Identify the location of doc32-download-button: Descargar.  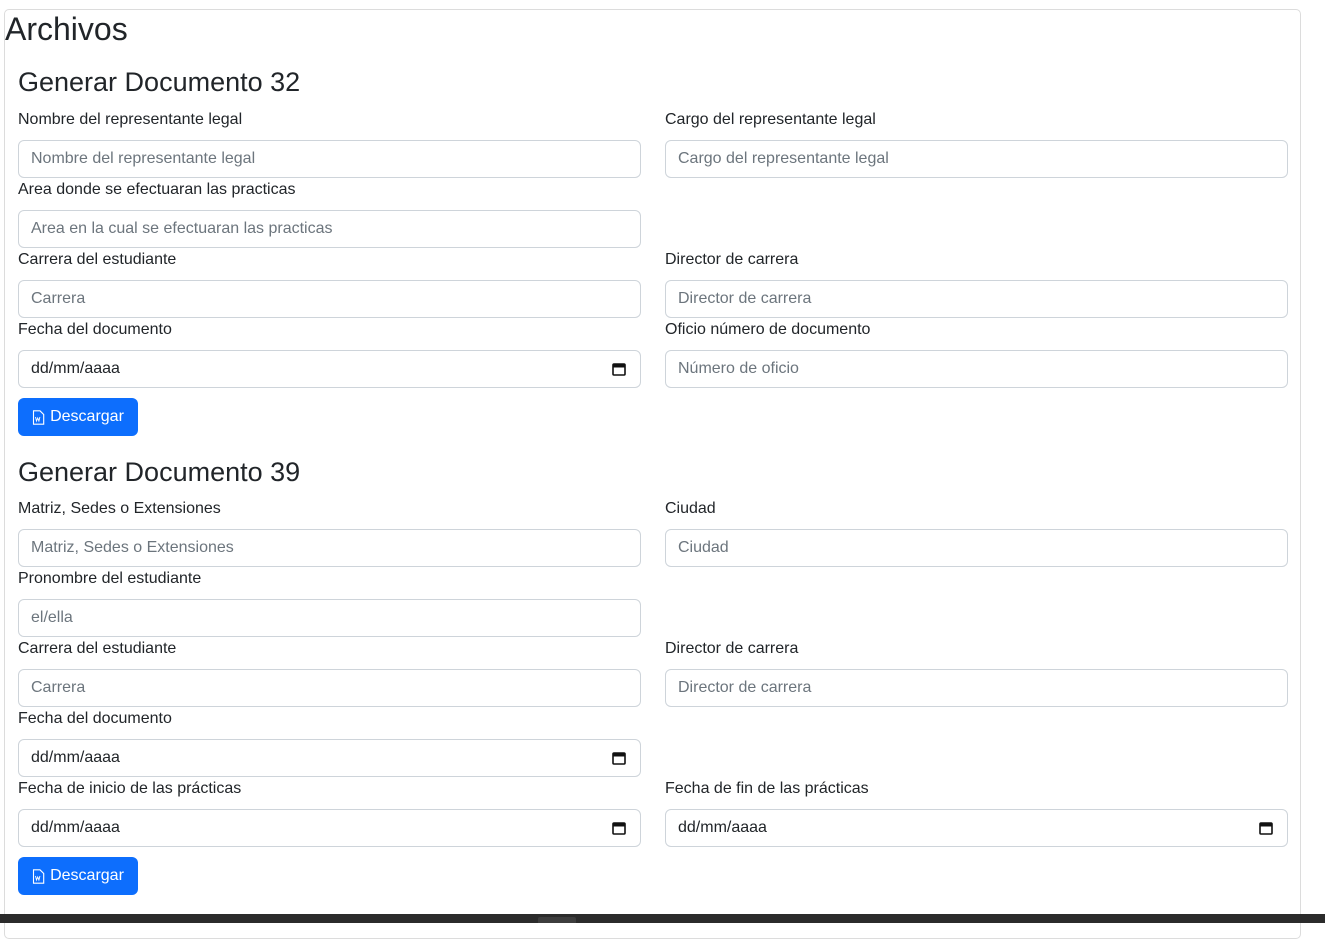
(78, 417).